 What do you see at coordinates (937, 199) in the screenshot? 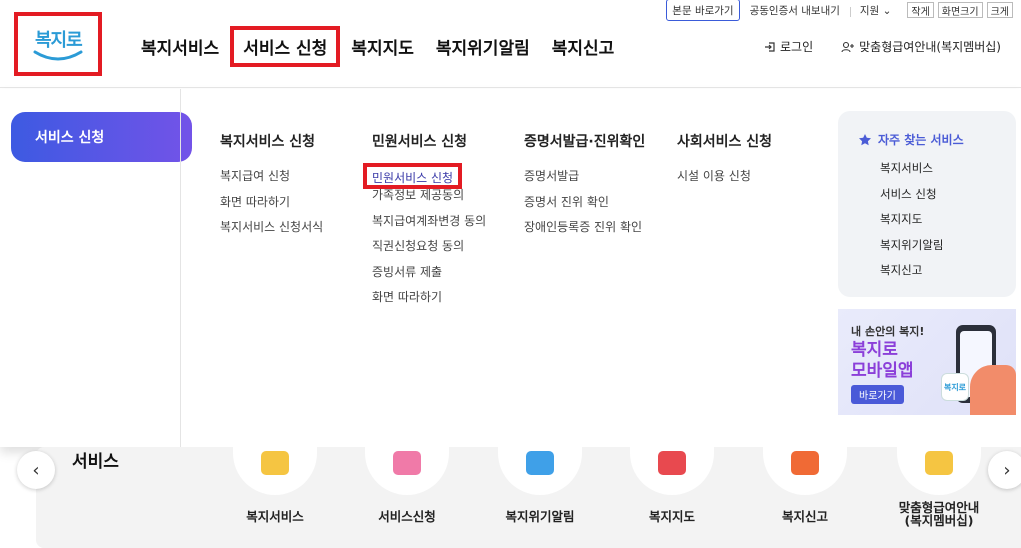
I see `favorite-item: 서비스 신청` at bounding box center [937, 199].